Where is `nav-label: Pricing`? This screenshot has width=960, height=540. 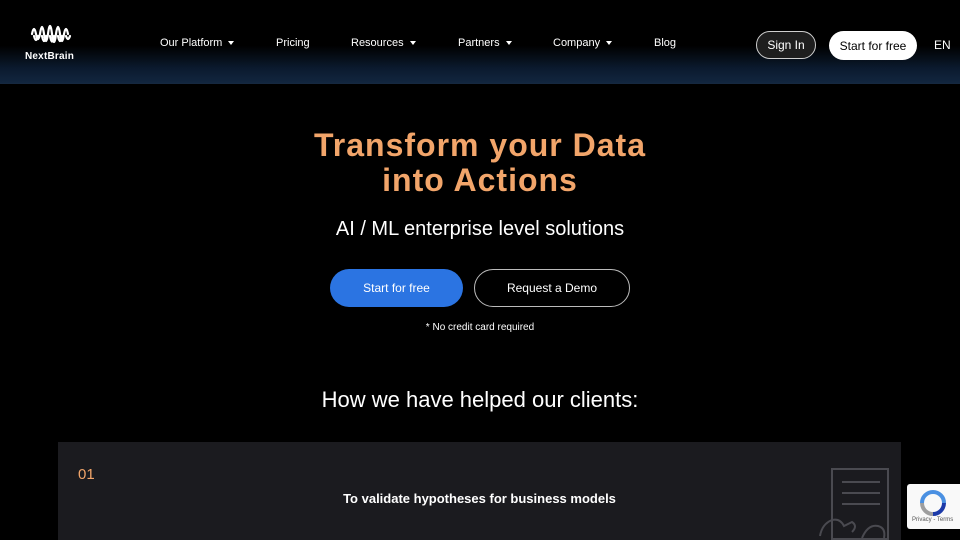 nav-label: Pricing is located at coordinates (293, 43).